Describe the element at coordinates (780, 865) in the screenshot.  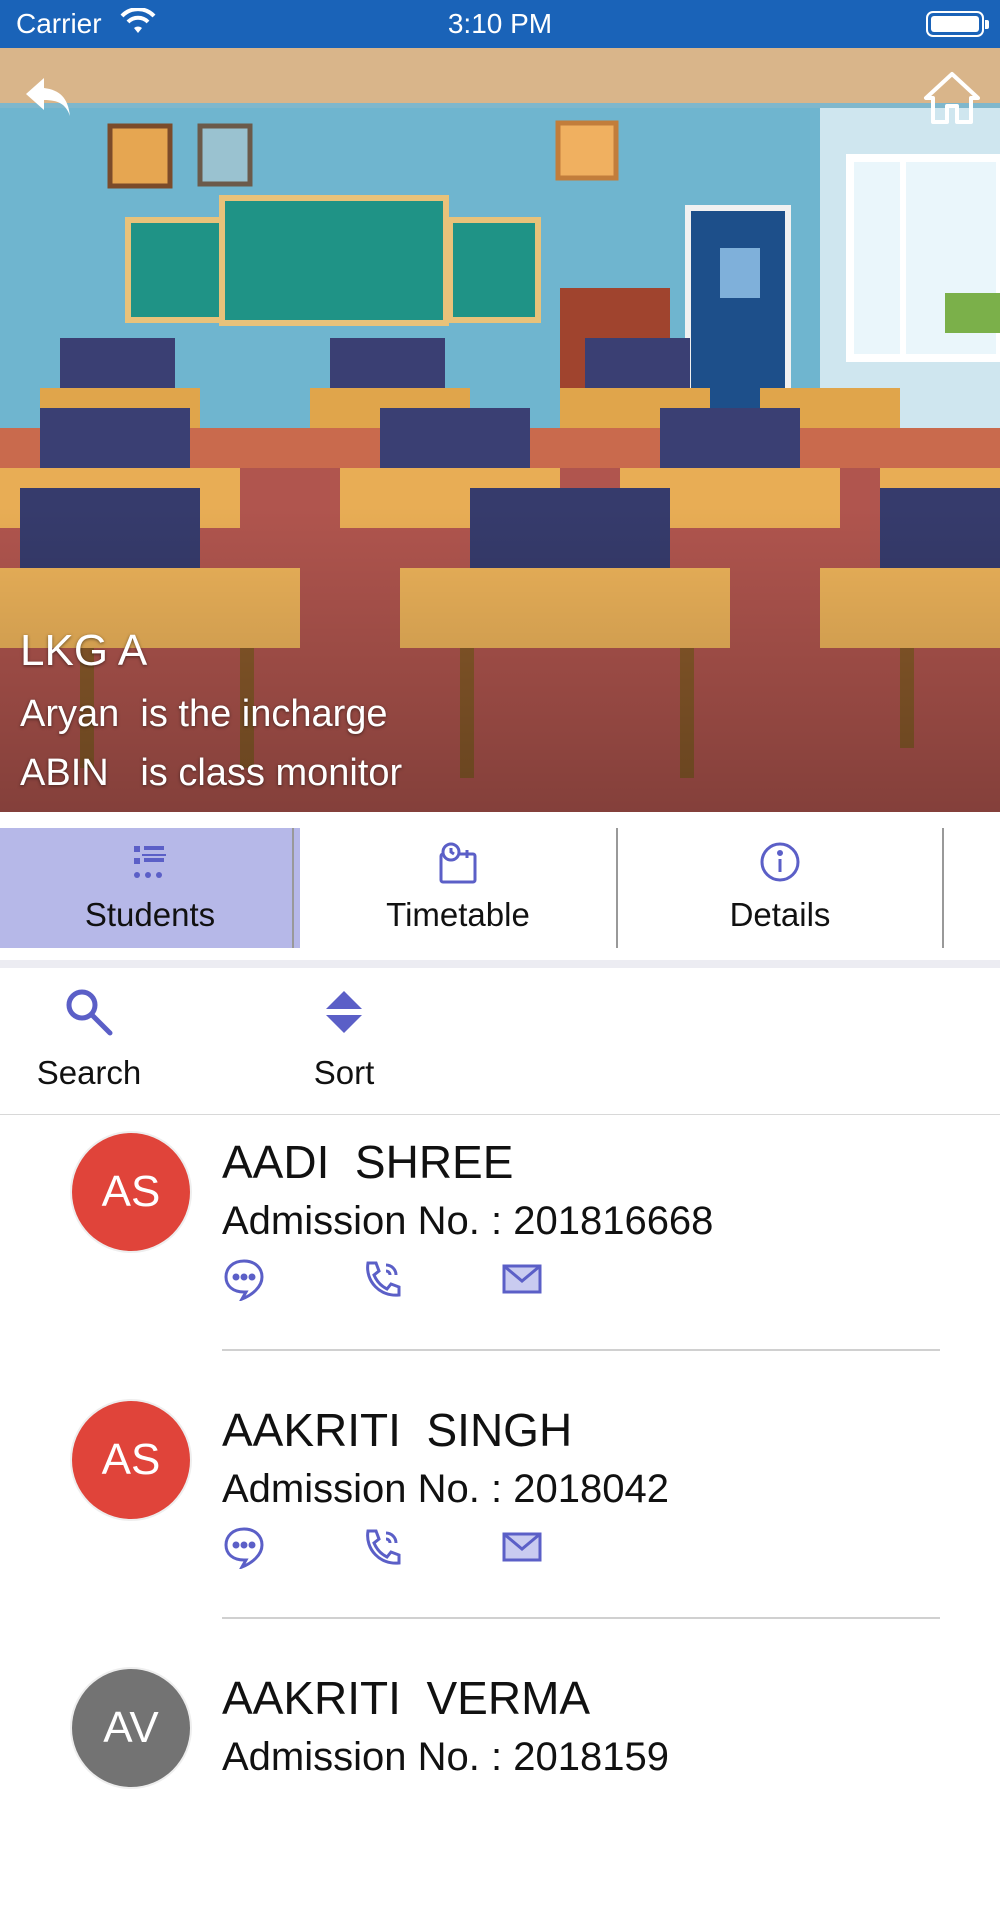
I see `info-icon` at that location.